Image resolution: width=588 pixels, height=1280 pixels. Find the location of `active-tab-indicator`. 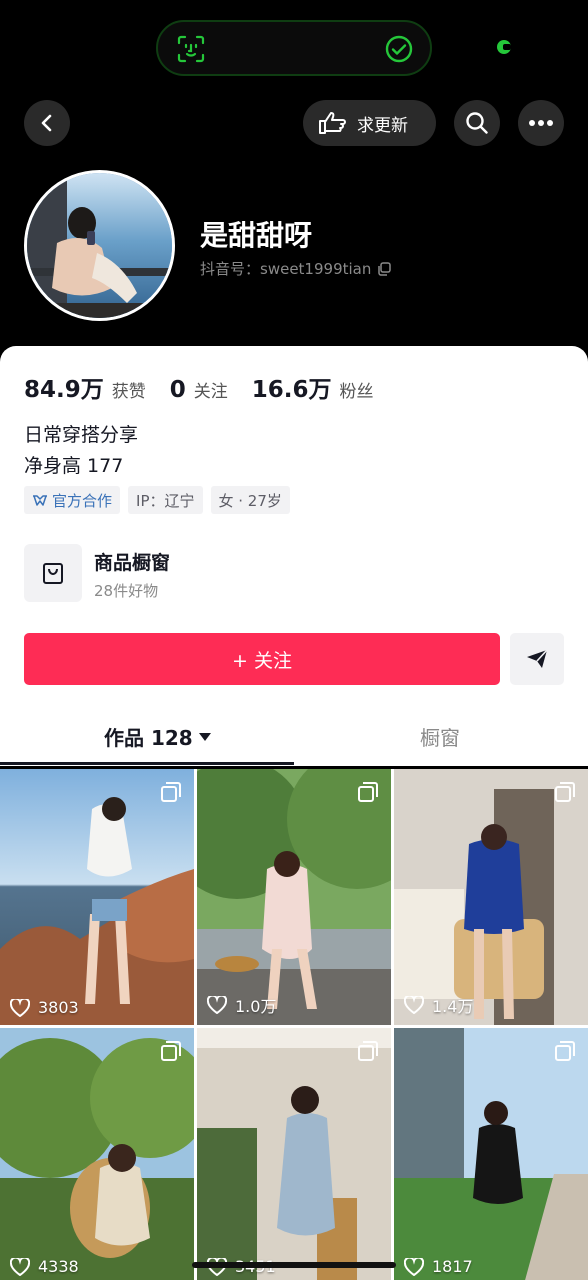

active-tab-indicator is located at coordinates (147, 763).